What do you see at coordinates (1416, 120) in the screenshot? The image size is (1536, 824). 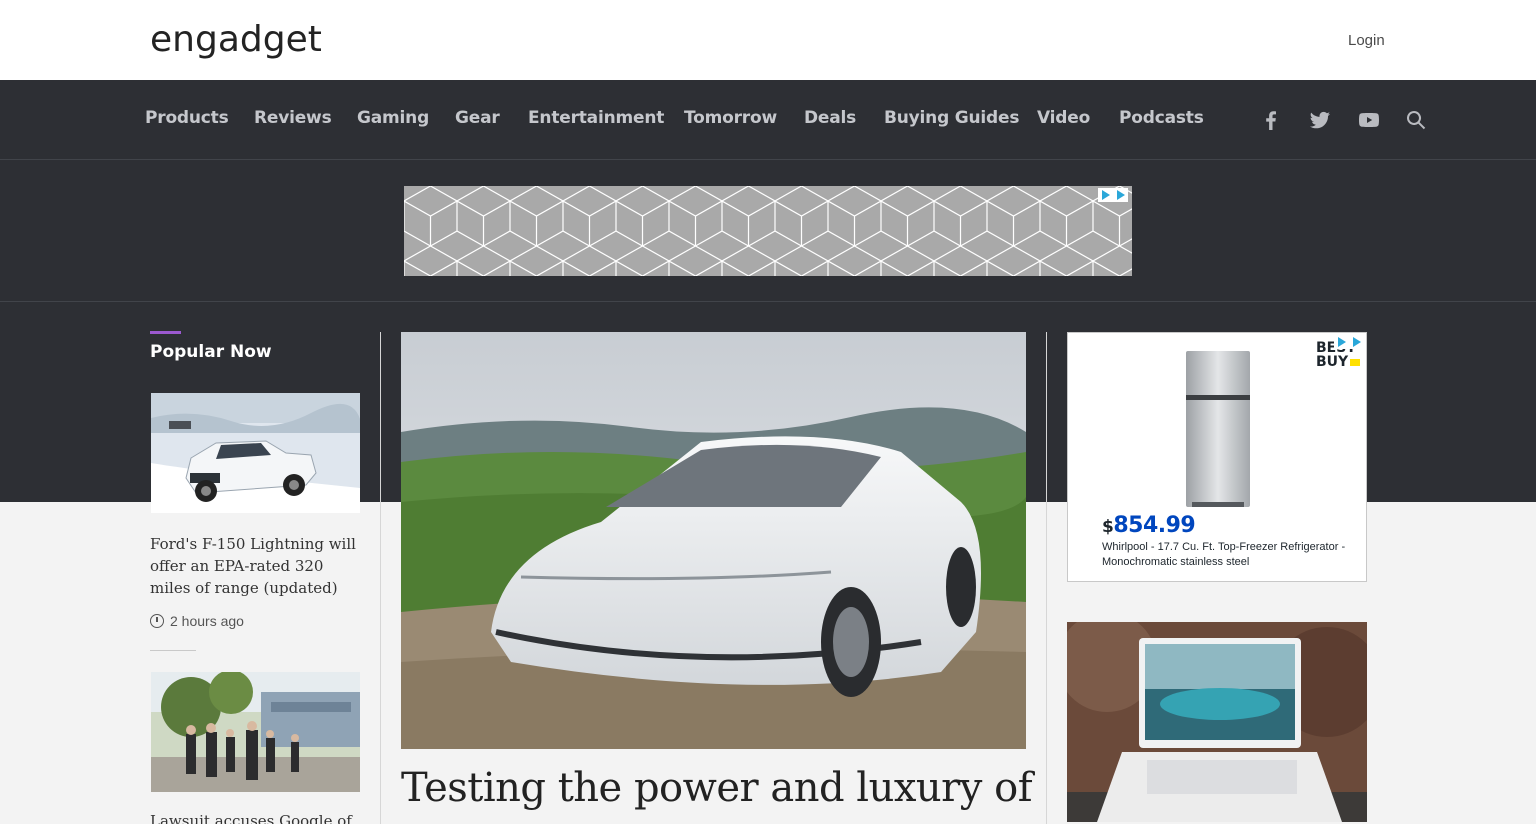 I see `search-icon` at bounding box center [1416, 120].